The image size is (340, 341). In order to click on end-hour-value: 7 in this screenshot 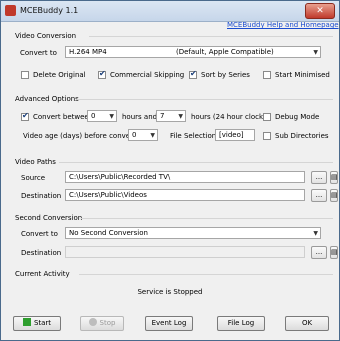, I will do `click(162, 116)`.